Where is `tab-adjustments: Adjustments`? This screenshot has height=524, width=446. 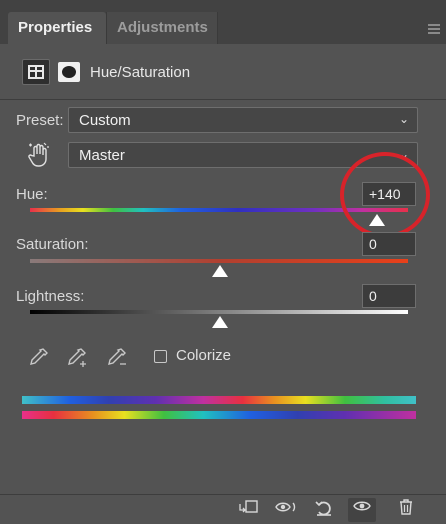 tab-adjustments: Adjustments is located at coordinates (162, 28).